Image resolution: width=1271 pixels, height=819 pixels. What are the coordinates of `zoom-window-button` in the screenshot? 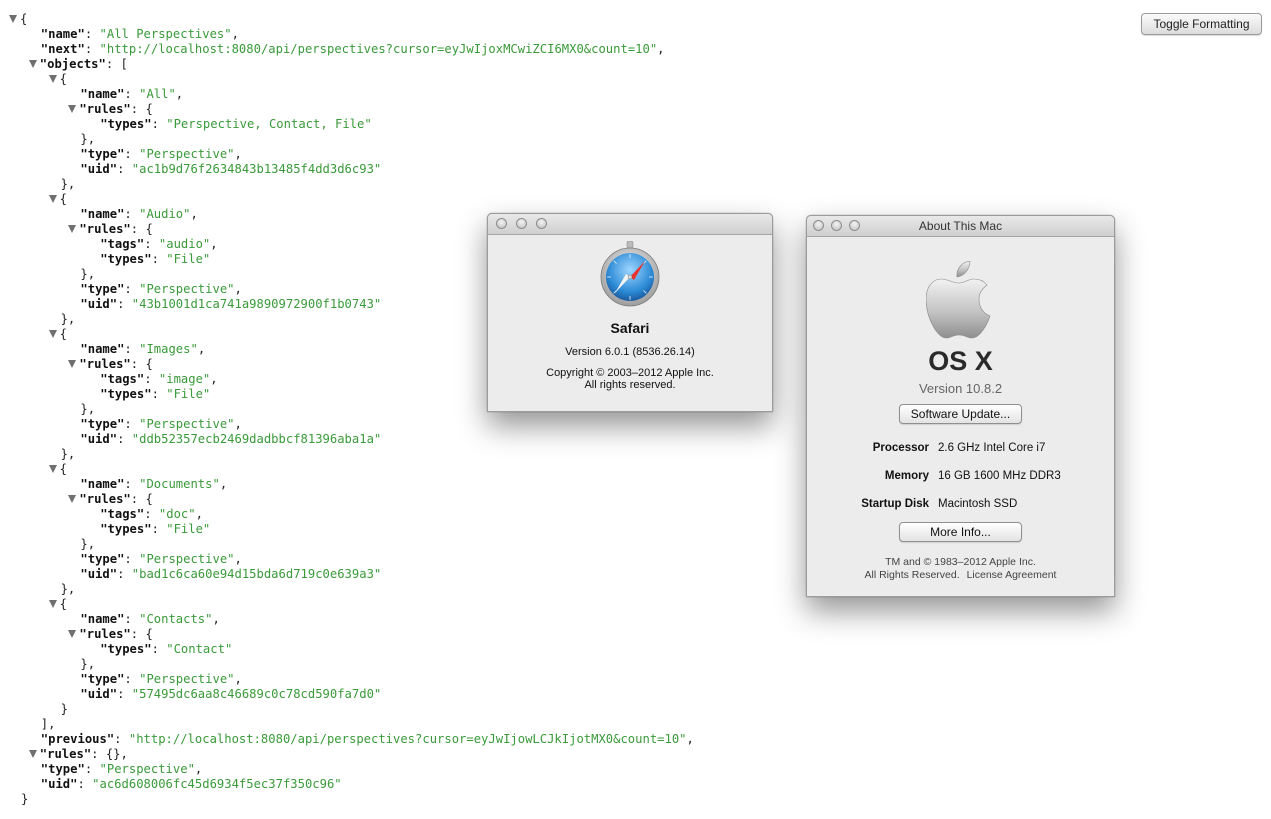 It's located at (541, 223).